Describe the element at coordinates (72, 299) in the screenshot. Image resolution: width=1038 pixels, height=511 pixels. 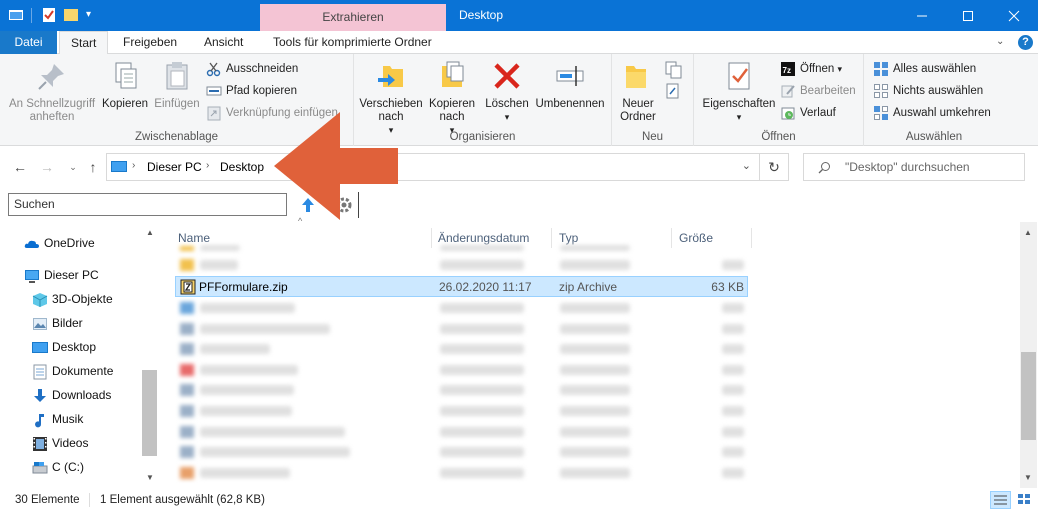
I see `nav-3d-objects: 3D-Objekte` at that location.